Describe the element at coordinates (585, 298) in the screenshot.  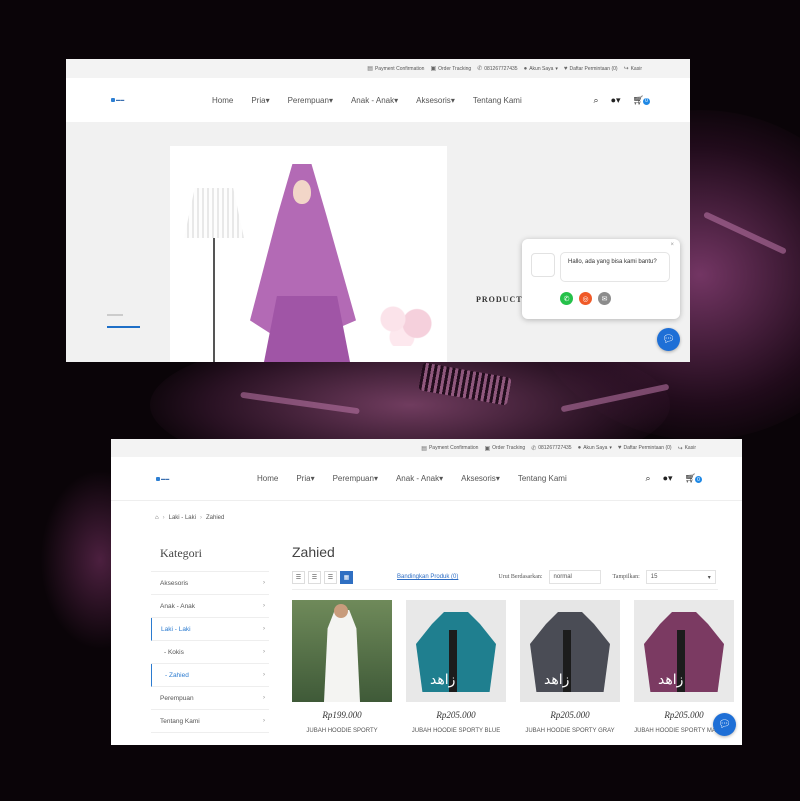
I see `instagram-icon: ◎` at that location.